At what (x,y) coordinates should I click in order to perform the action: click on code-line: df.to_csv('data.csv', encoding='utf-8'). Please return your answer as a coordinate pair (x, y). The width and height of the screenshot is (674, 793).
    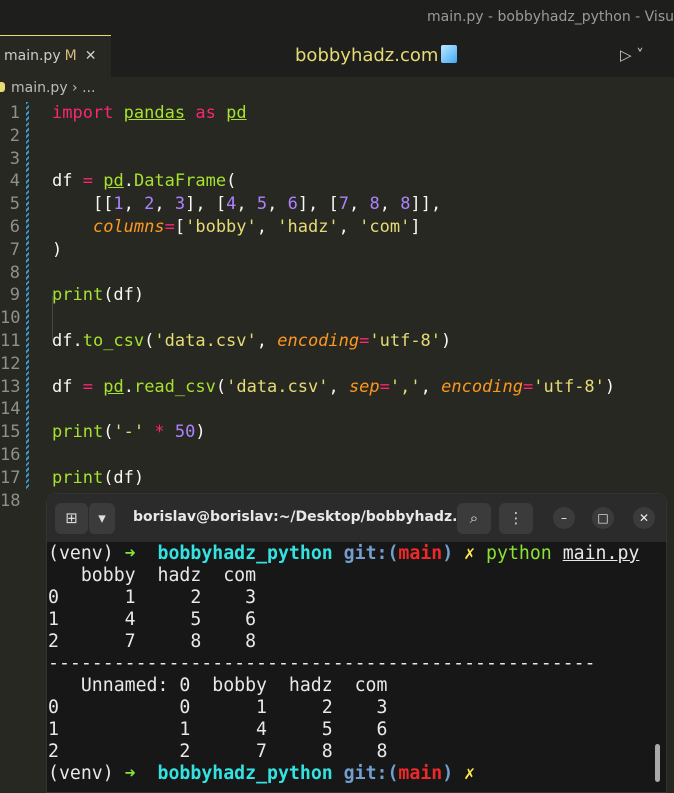
    Looking at the image, I should click on (251, 341).